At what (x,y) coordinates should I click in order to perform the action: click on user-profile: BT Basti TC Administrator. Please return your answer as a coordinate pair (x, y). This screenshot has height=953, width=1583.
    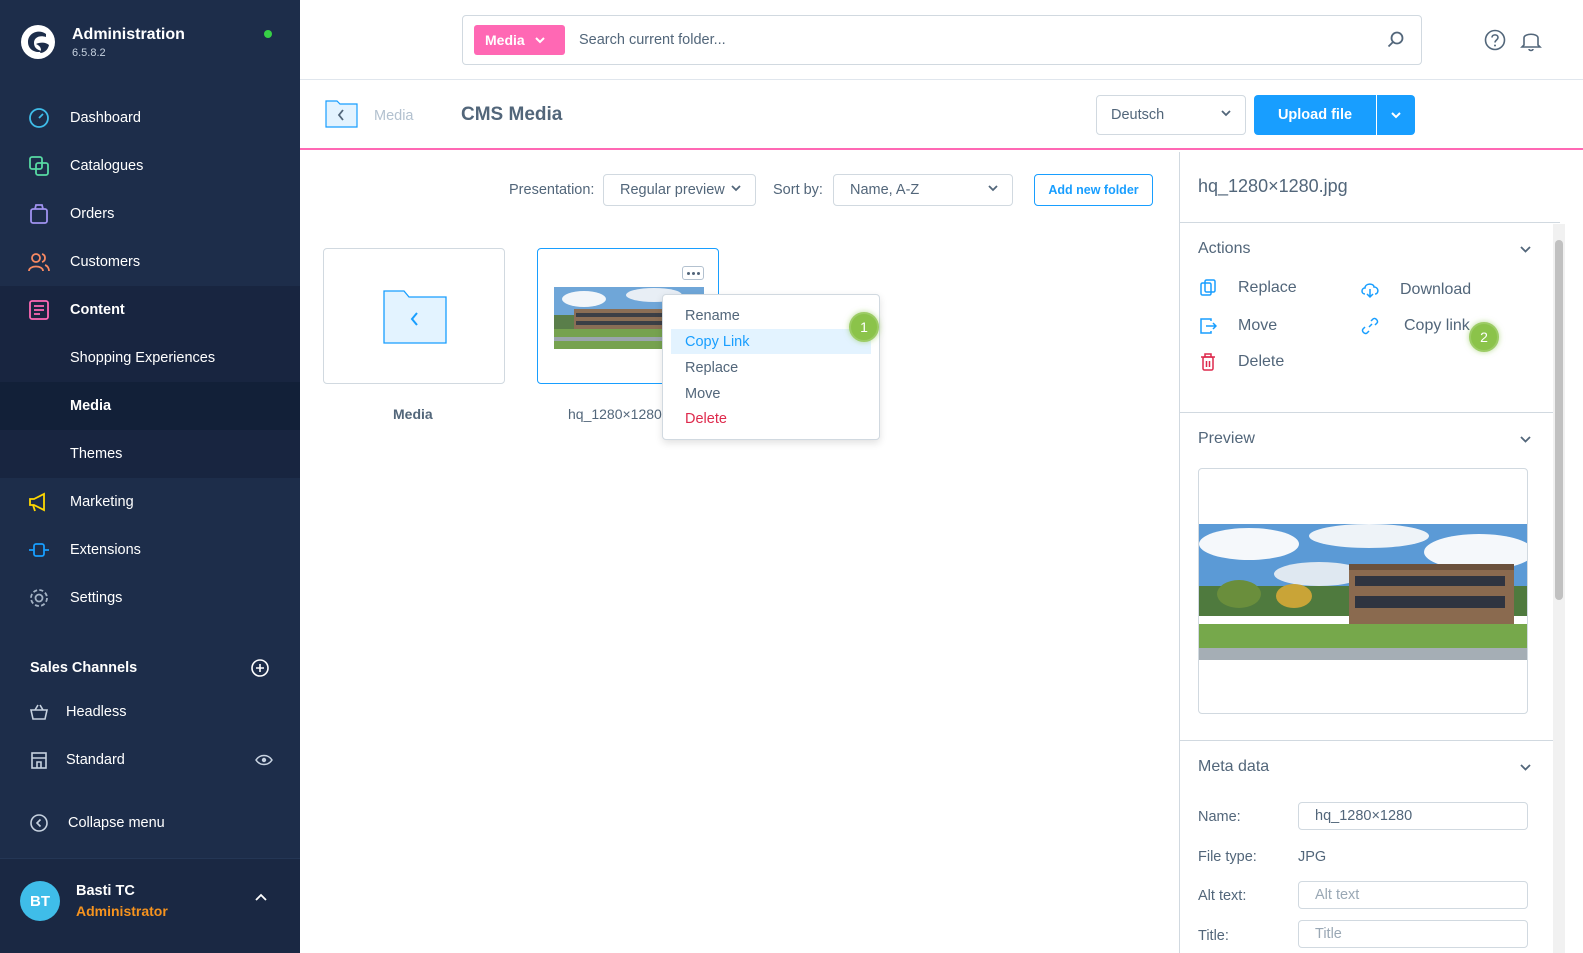
    Looking at the image, I should click on (150, 905).